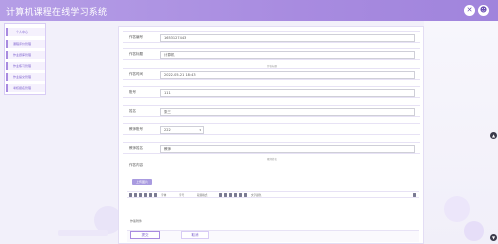 The width and height of the screenshot is (498, 244). I want to click on field-label: 作答时间, so click(136, 74).